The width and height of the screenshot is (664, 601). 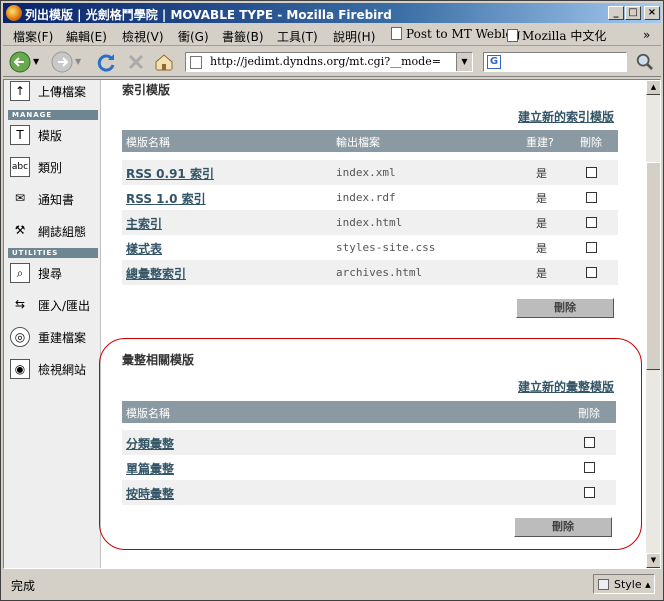 I want to click on maximize-button: □, so click(x=633, y=13).